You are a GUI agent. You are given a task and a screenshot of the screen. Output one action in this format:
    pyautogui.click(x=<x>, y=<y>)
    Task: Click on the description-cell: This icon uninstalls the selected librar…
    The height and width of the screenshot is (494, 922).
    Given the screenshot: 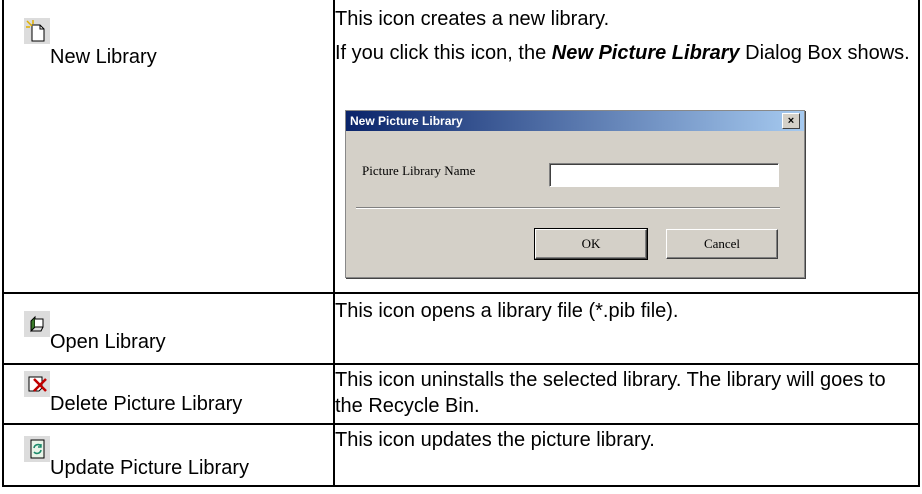 What is the action you would take?
    pyautogui.click(x=626, y=394)
    